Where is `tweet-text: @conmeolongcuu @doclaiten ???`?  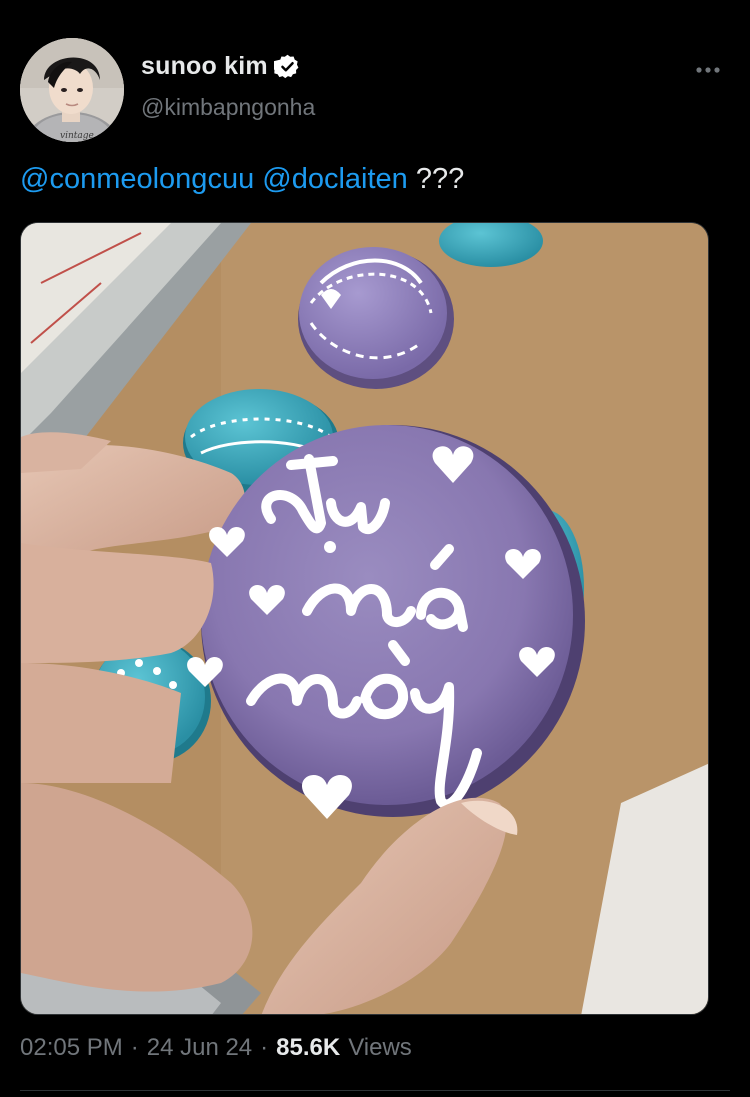
tweet-text: @conmeolongcuu @doclaiten ??? is located at coordinates (242, 179).